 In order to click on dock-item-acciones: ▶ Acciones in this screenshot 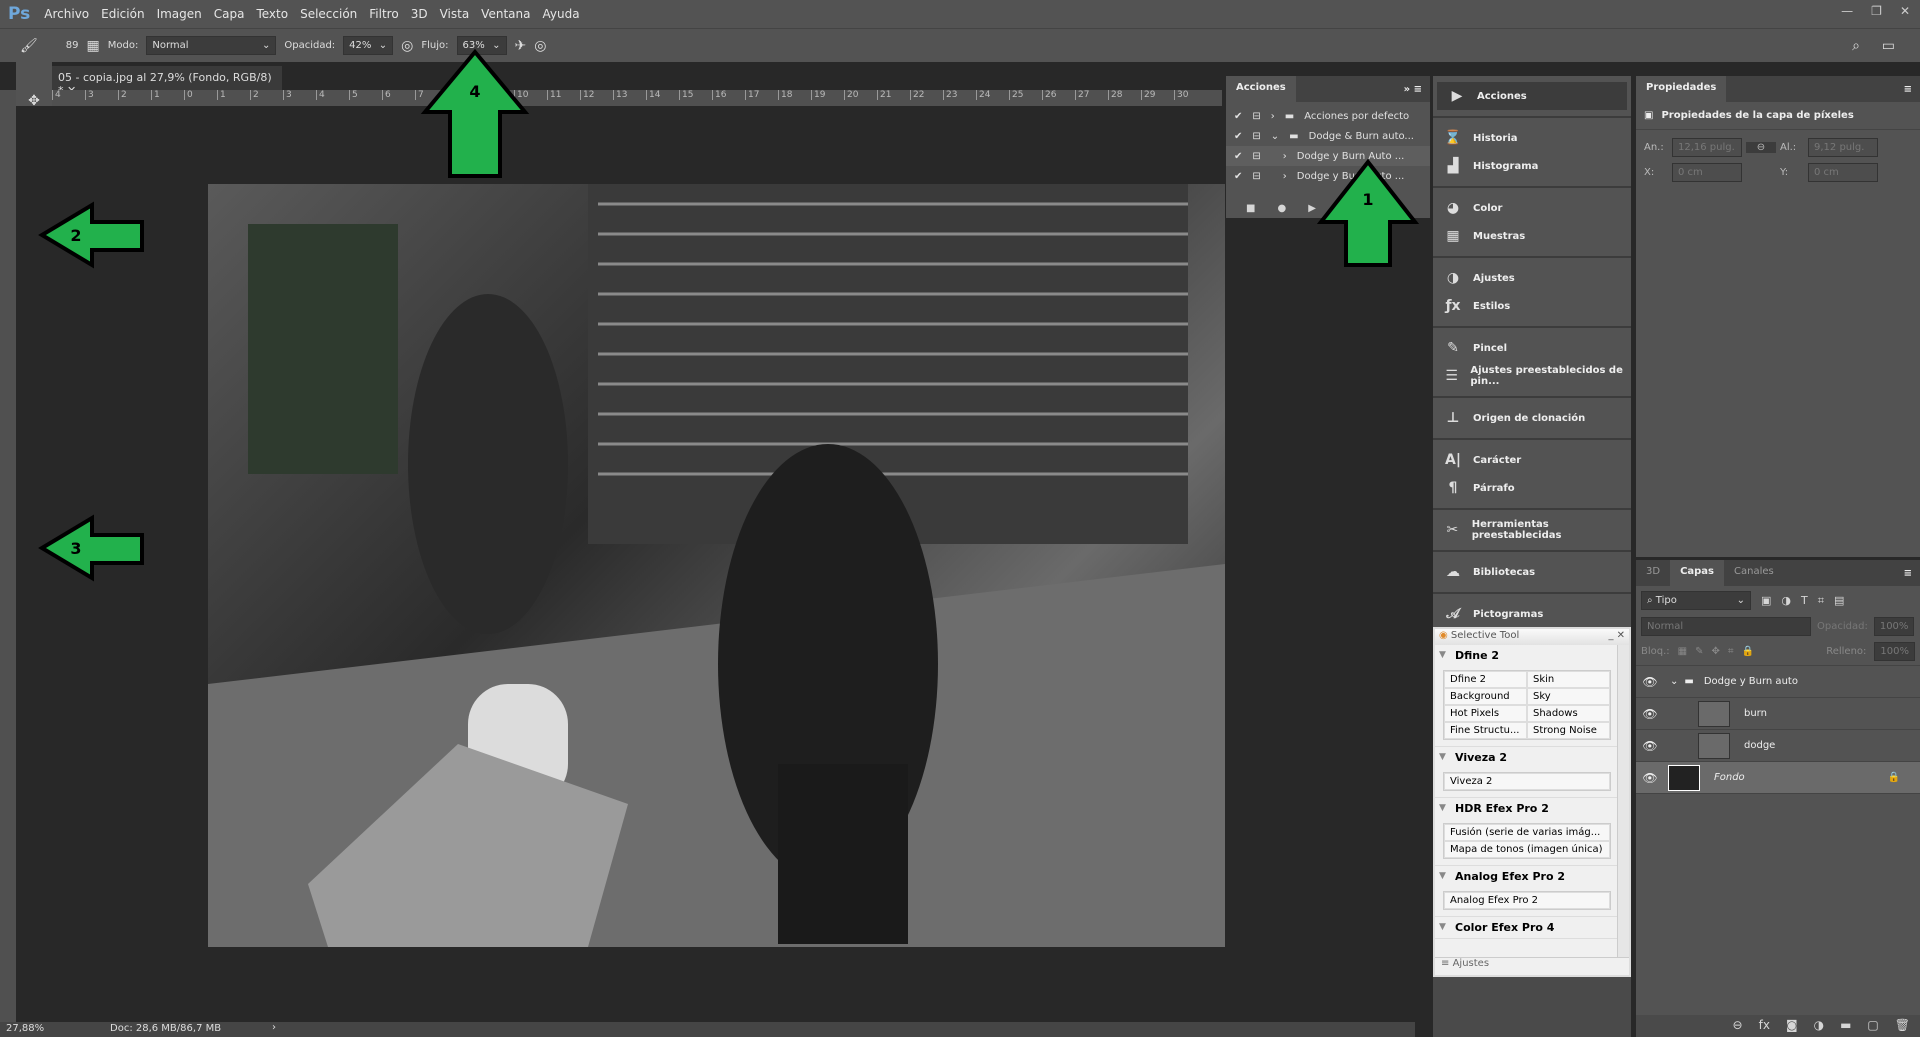, I will do `click(1532, 96)`.